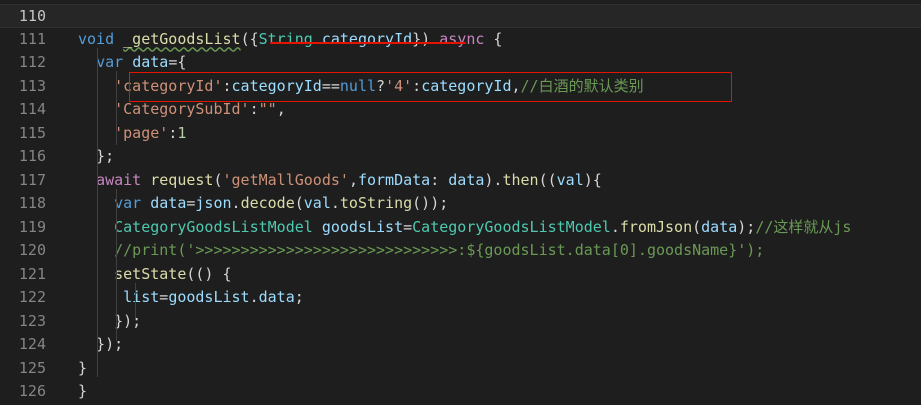 This screenshot has height=405, width=921. Describe the element at coordinates (803, 226) in the screenshot. I see `code-token: //这样就从js` at that location.